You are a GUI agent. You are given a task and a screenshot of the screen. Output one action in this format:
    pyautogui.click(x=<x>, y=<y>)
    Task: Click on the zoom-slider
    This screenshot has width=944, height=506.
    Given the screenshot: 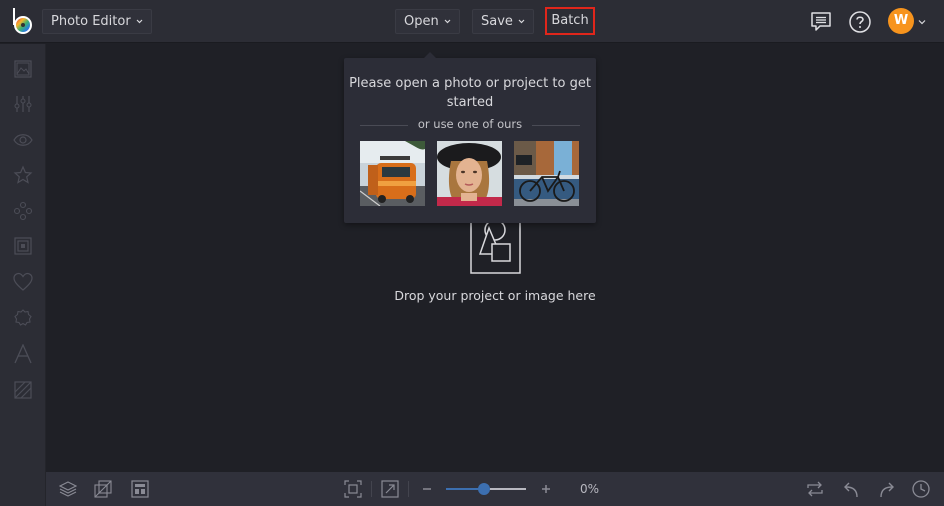 What is the action you would take?
    pyautogui.click(x=486, y=489)
    